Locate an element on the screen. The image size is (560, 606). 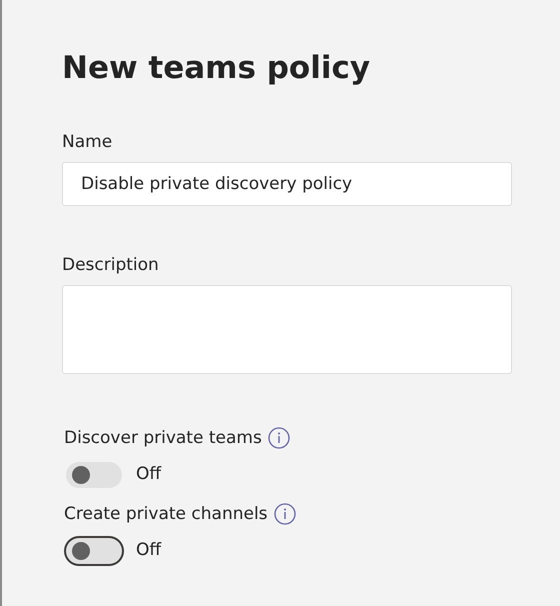
setting-label: Create private channels is located at coordinates (166, 514).